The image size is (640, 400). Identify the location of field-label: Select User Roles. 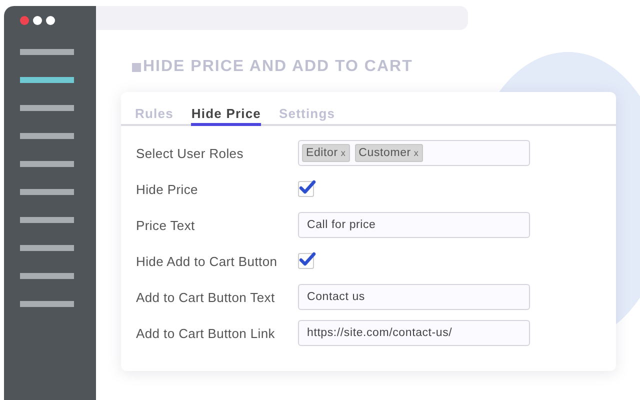
(190, 153).